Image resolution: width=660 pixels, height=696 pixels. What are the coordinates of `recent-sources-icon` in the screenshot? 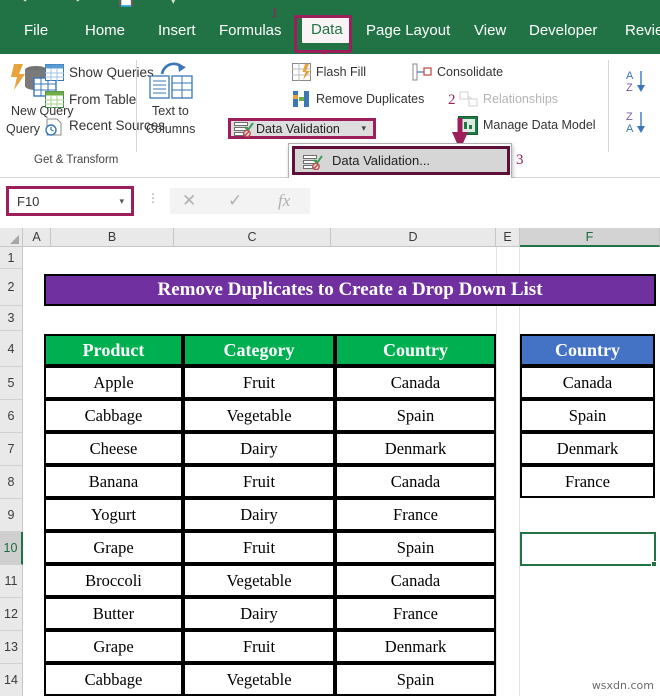 It's located at (54, 127).